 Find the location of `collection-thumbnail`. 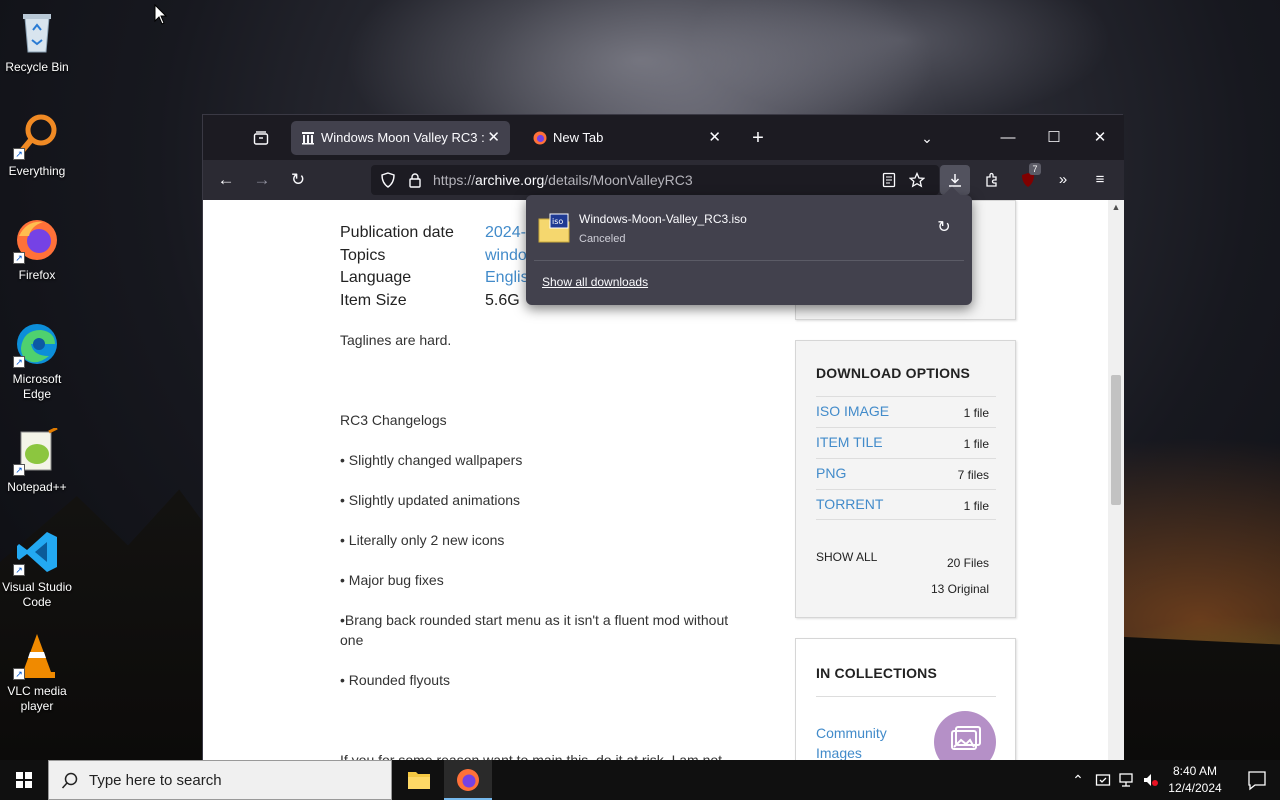

collection-thumbnail is located at coordinates (965, 736).